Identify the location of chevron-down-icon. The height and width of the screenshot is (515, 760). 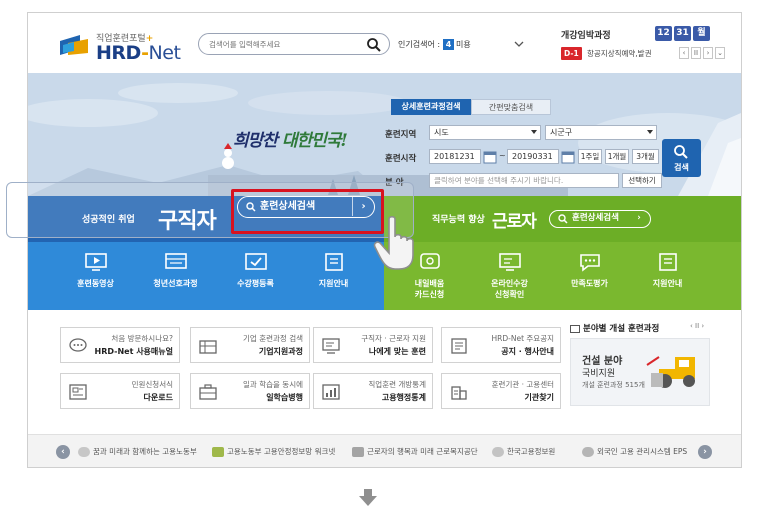
(519, 44).